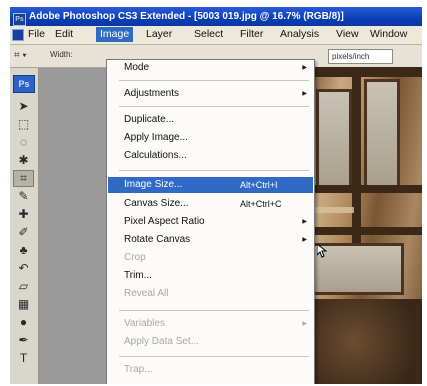 This screenshot has width=427, height=386. Describe the element at coordinates (23, 142) in the screenshot. I see `lasso-tool-icon: ◌` at that location.